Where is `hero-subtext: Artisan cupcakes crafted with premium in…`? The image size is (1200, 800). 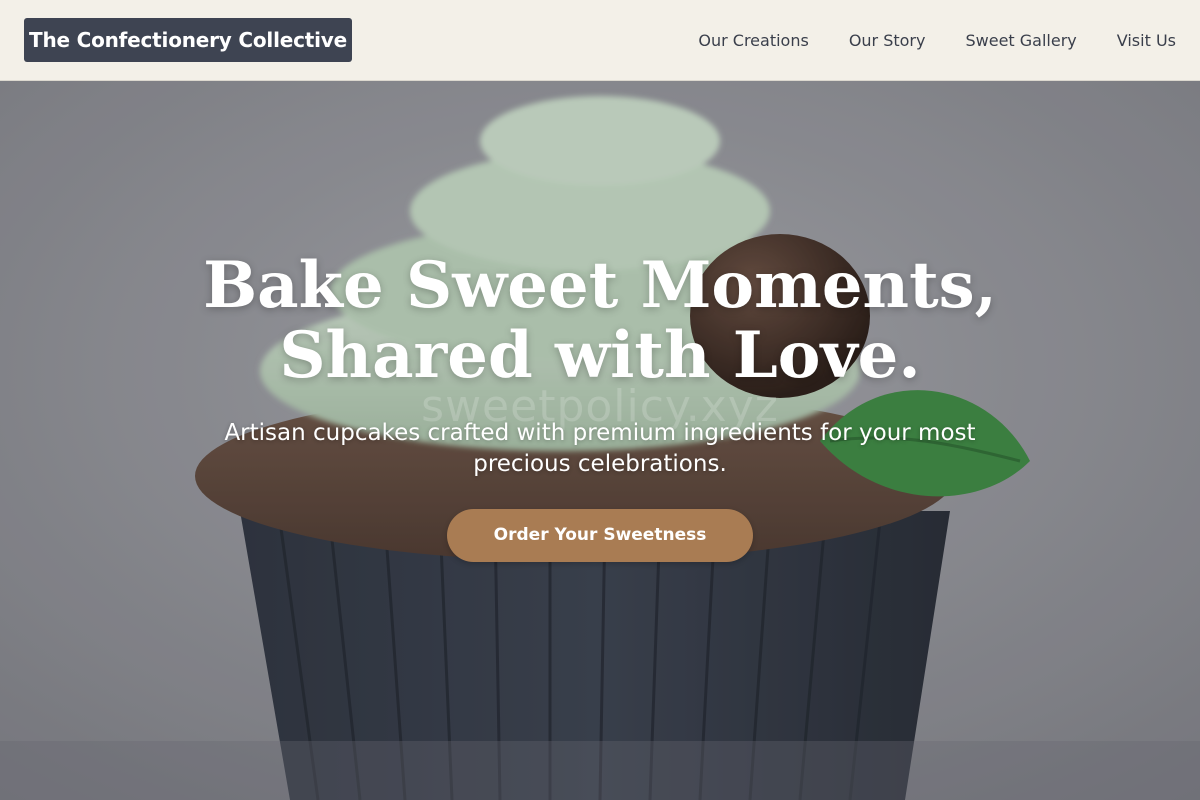
hero-subtext: Artisan cupcakes crafted with premium in… is located at coordinates (600, 448).